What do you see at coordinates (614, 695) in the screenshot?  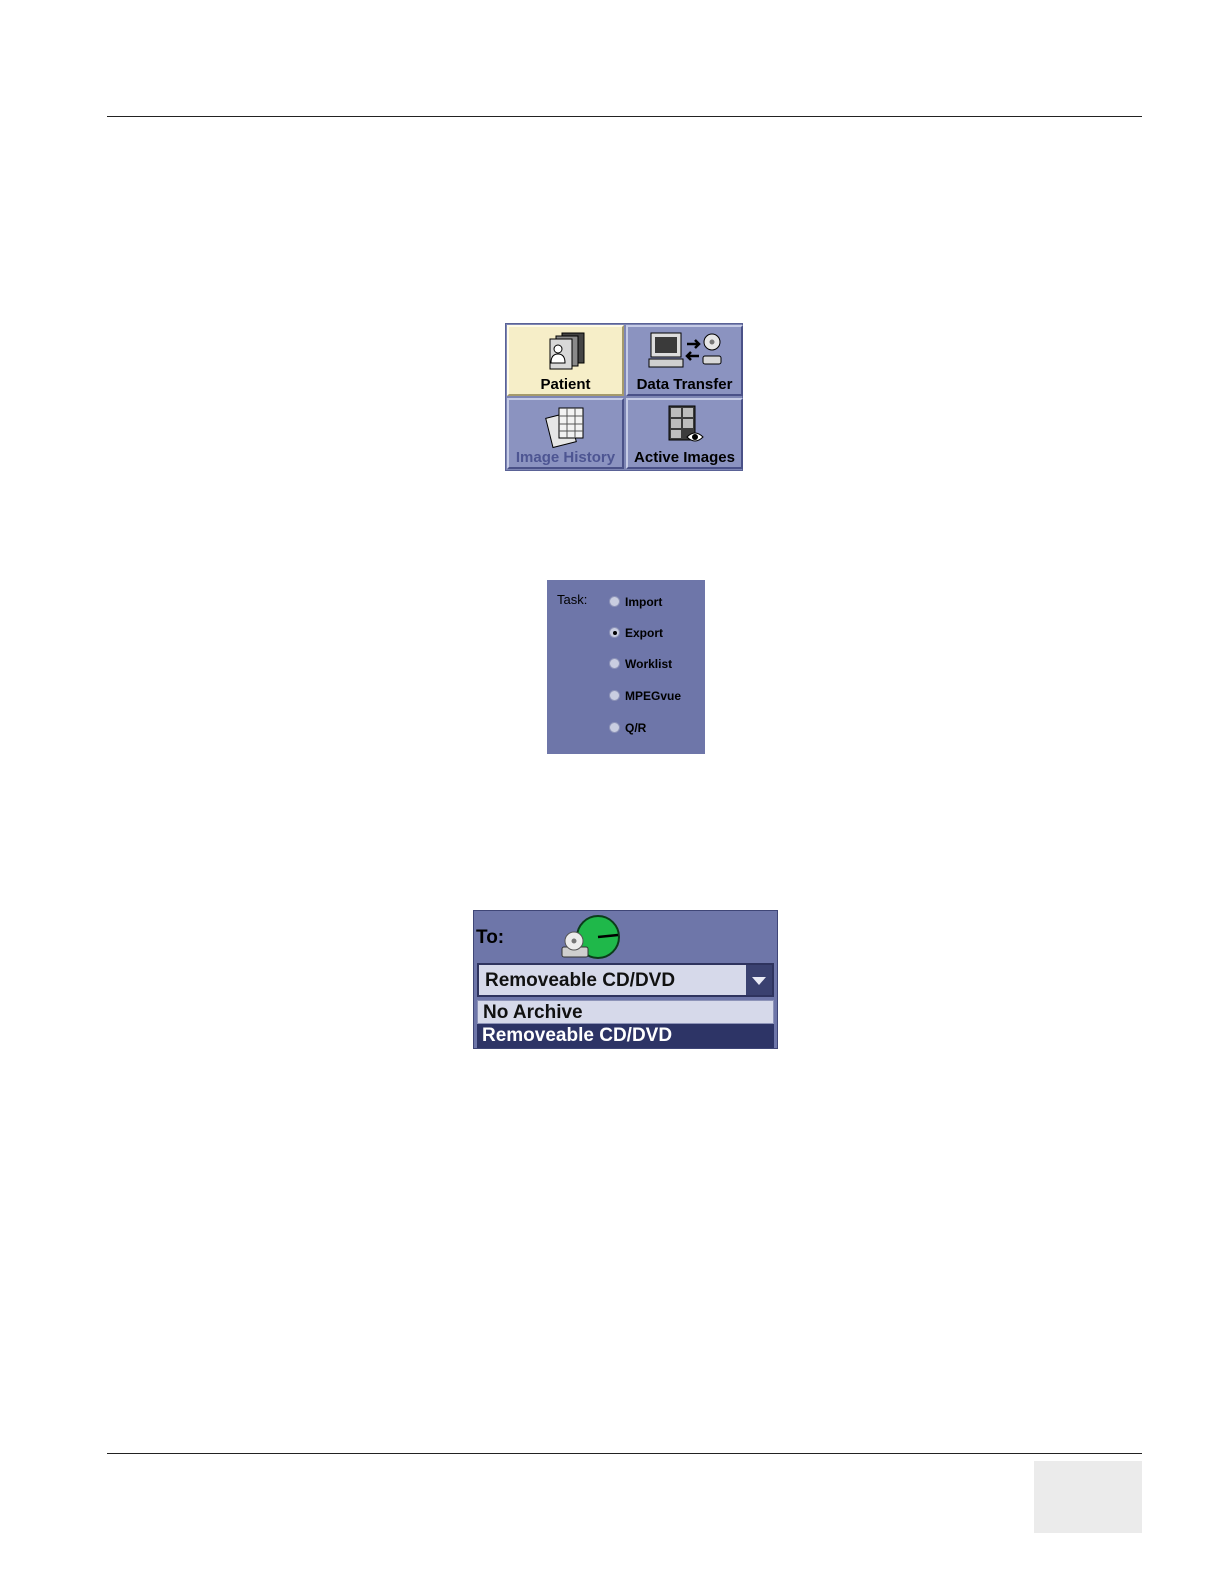 I see `radio-mpegvue-button` at bounding box center [614, 695].